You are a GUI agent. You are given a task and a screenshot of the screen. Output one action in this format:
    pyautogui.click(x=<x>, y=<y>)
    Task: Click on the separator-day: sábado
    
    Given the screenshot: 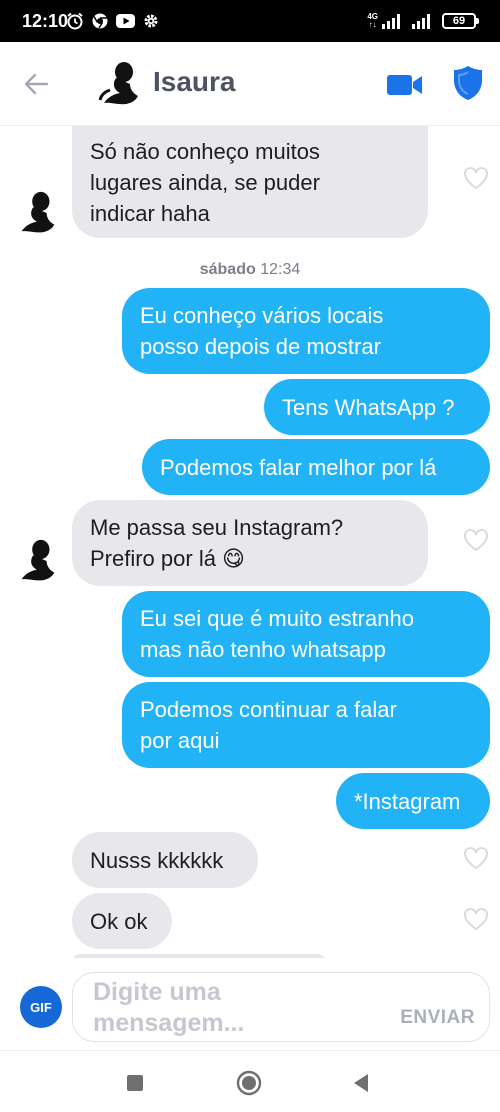 What is the action you would take?
    pyautogui.click(x=227, y=269)
    